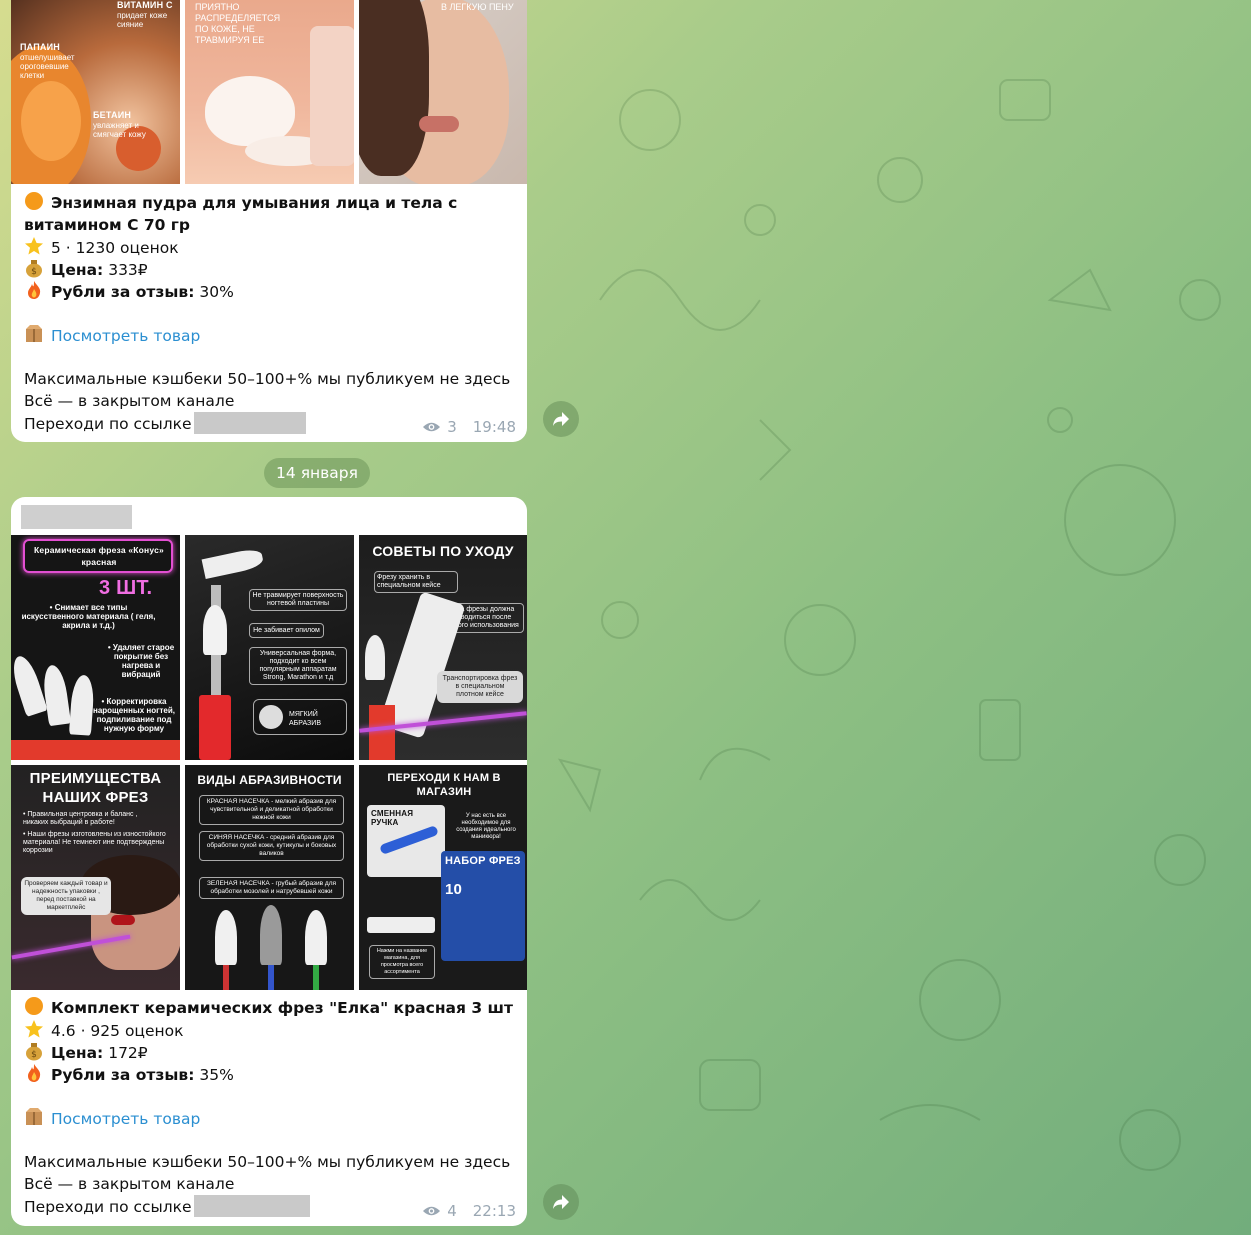 The width and height of the screenshot is (1251, 1235). What do you see at coordinates (416, 582) in the screenshot?
I see `tile-text: Фрезу хранить в специальном кейсе` at bounding box center [416, 582].